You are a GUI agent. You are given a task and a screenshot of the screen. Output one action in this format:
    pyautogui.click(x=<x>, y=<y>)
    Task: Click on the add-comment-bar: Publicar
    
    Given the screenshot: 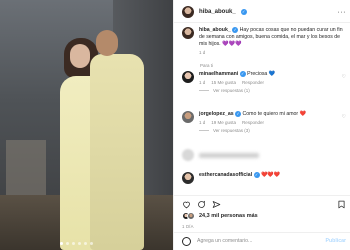 What is the action you would take?
    pyautogui.click(x=264, y=241)
    